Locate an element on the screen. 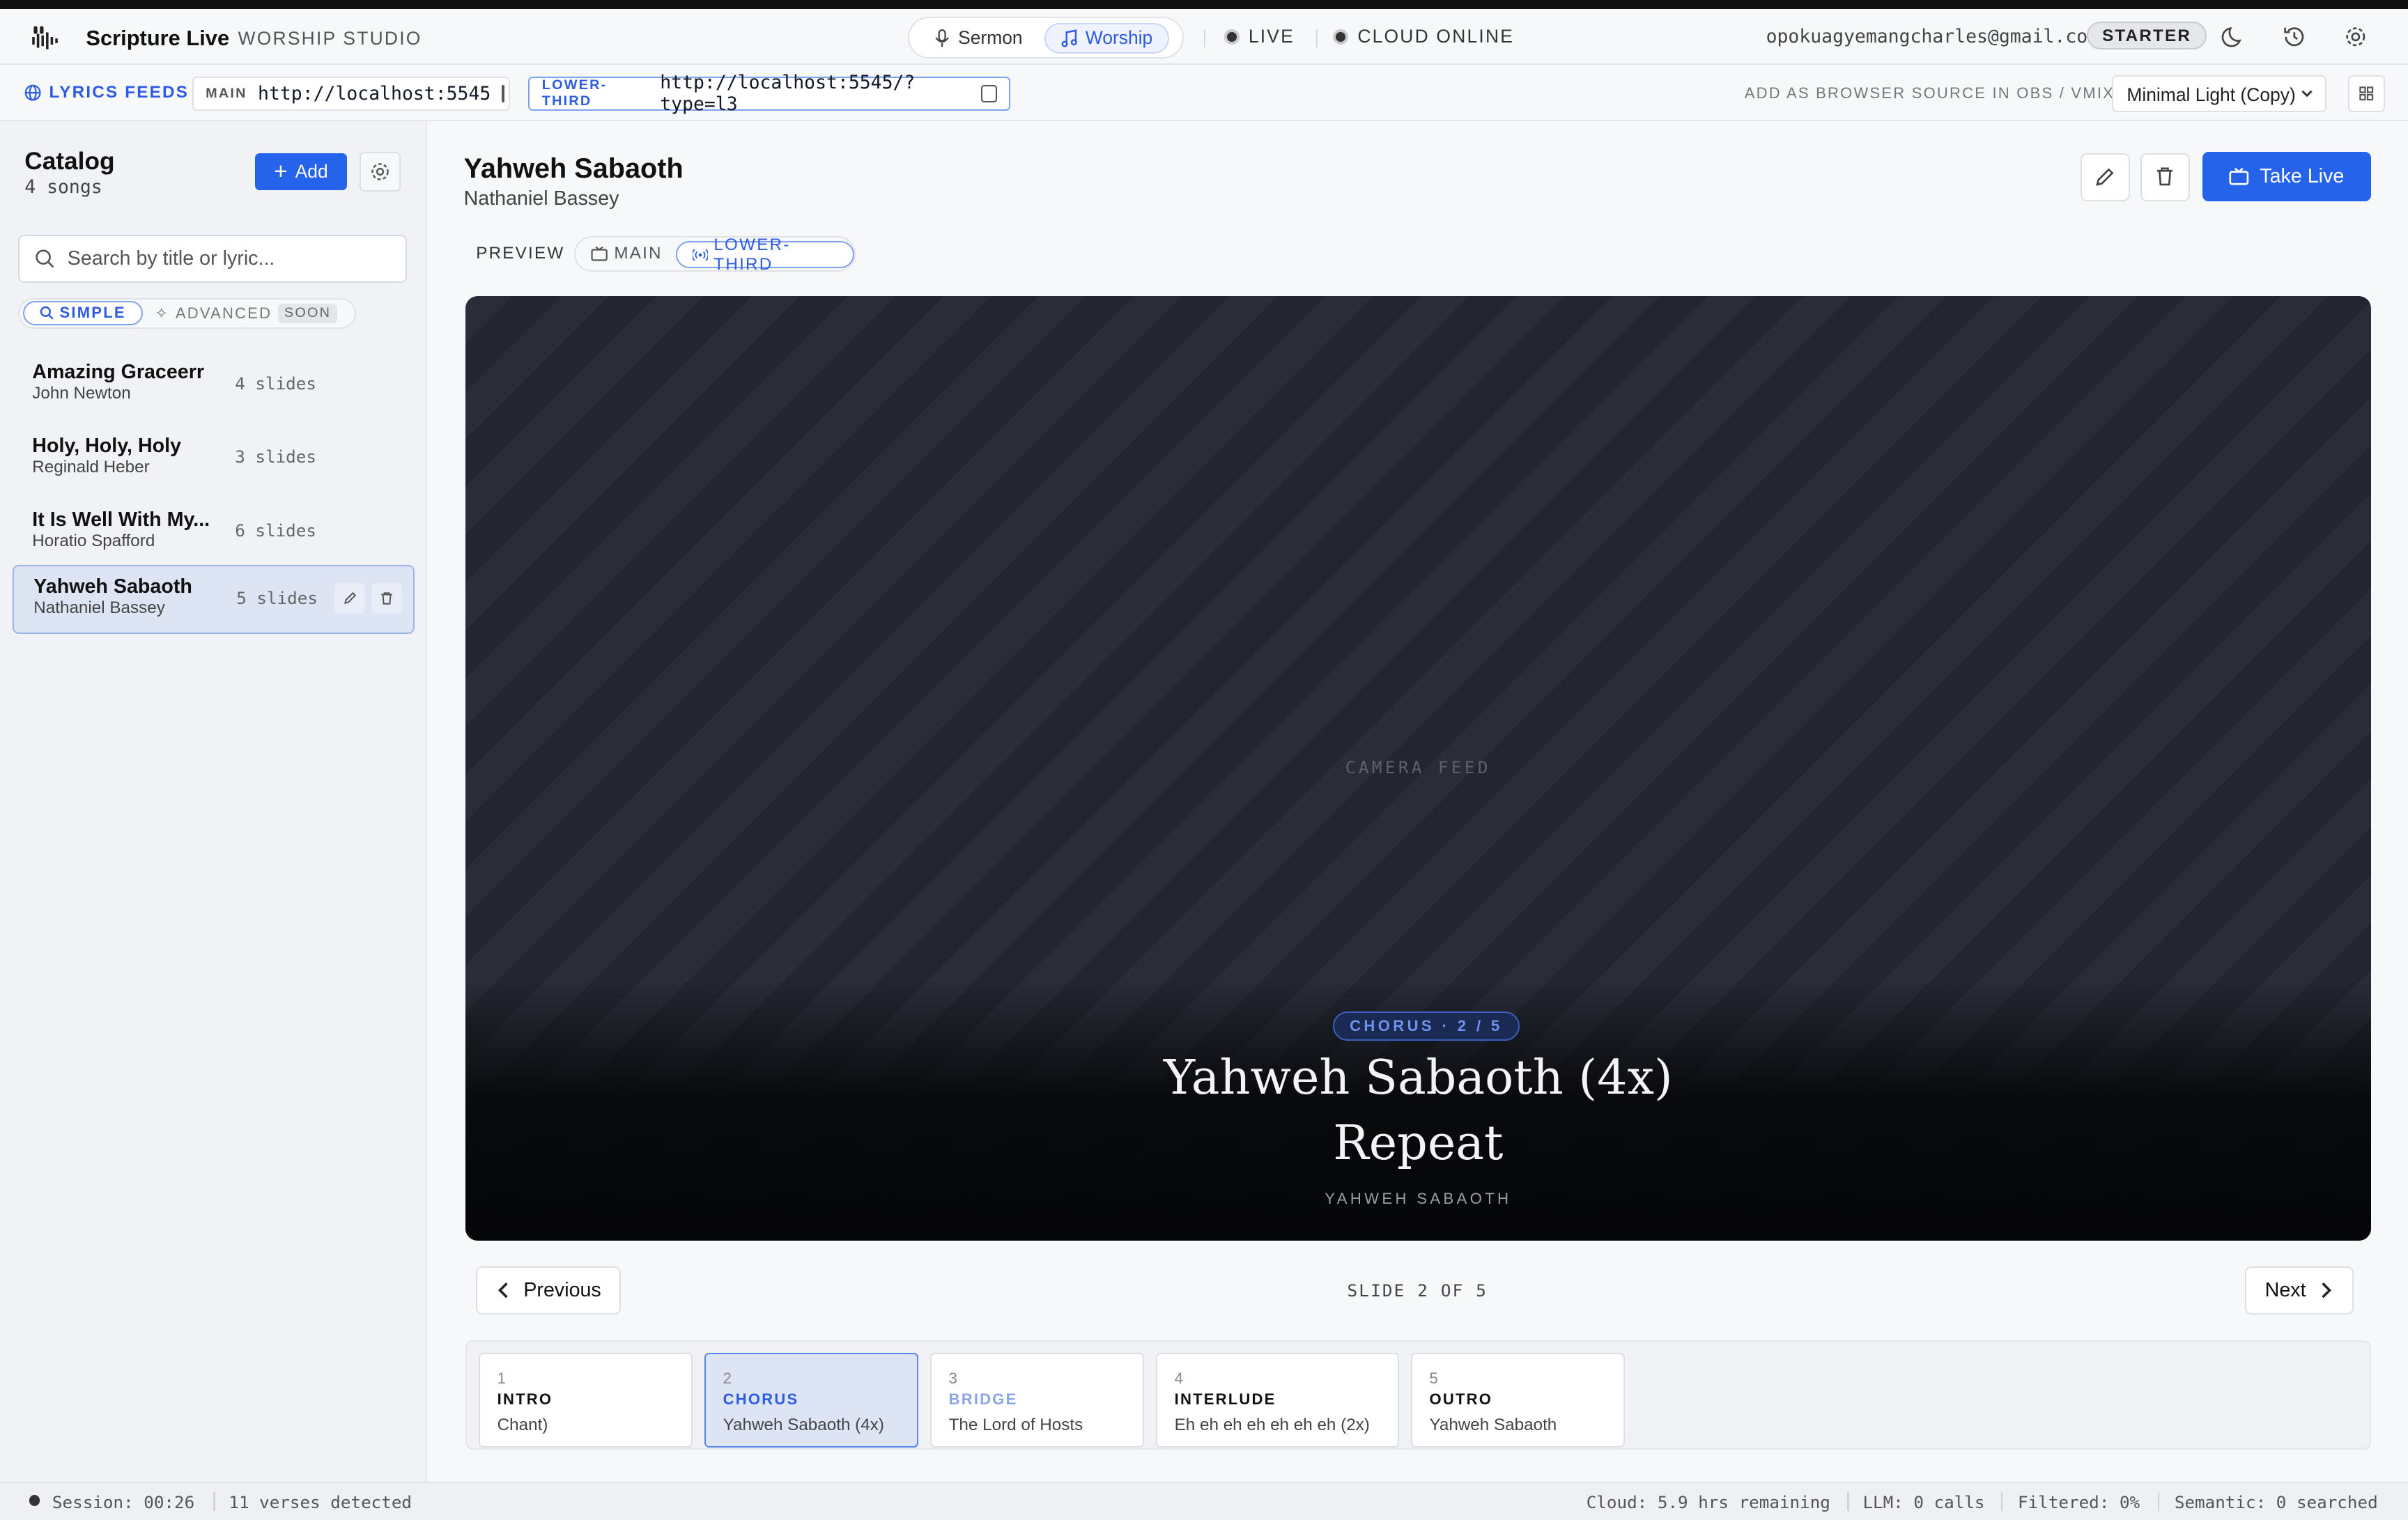 The width and height of the screenshot is (2408, 1520). broadcast-icon is located at coordinates (700, 255).